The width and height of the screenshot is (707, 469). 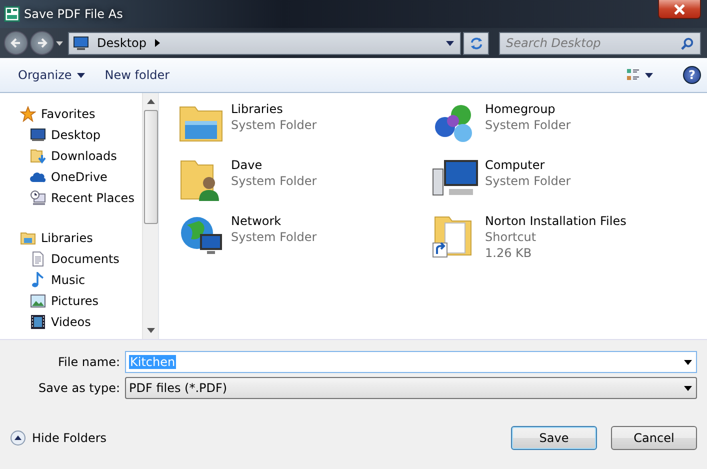 I want to click on forward-button, so click(x=42, y=43).